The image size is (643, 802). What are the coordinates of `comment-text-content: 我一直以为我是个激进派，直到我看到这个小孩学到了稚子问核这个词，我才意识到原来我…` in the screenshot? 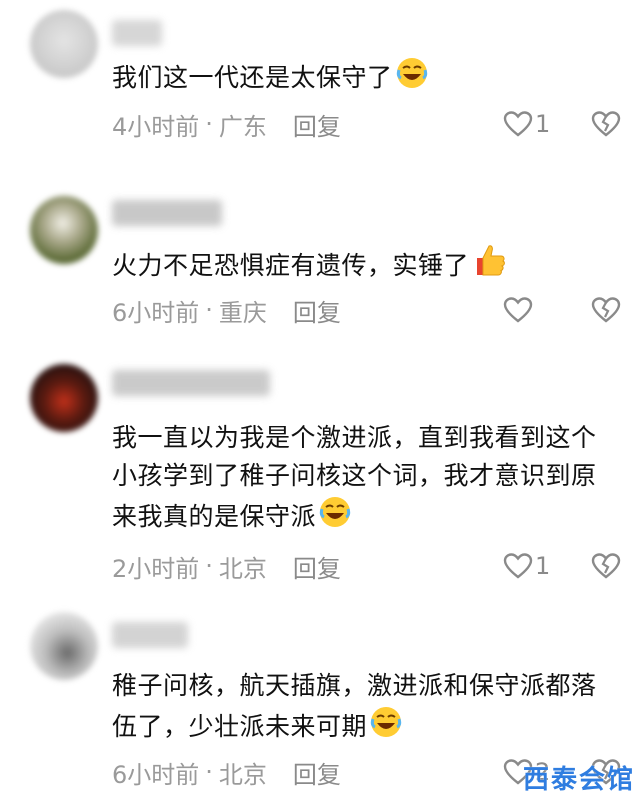 It's located at (354, 477).